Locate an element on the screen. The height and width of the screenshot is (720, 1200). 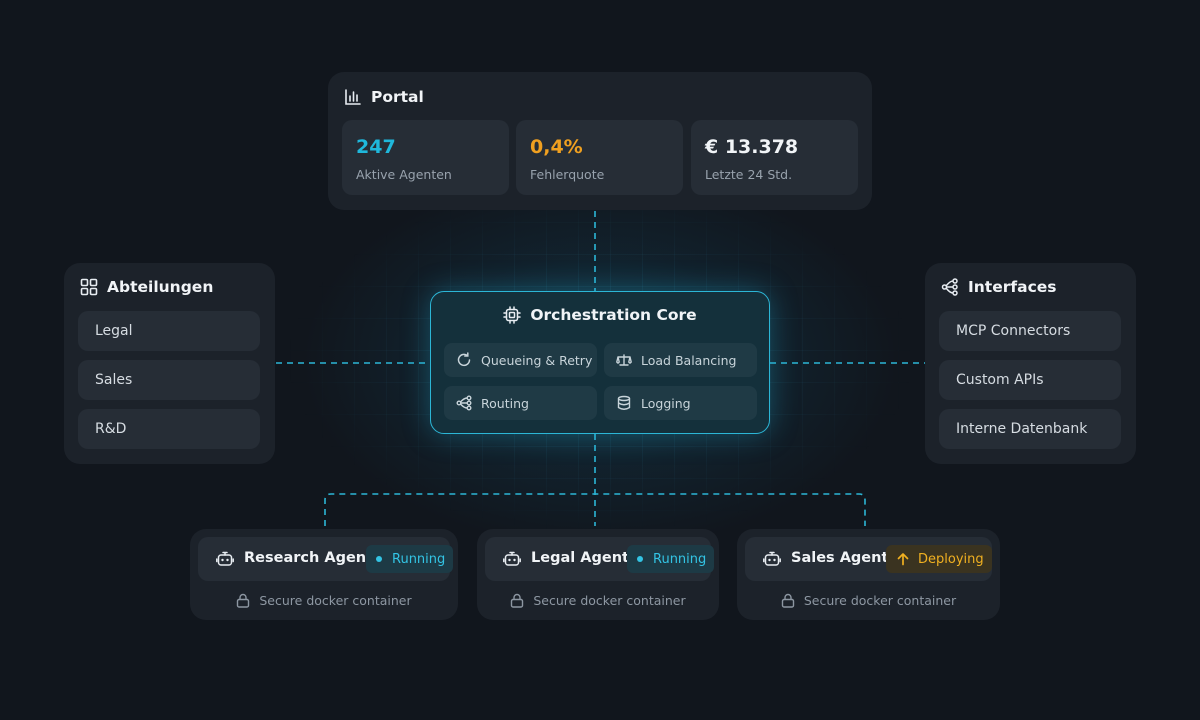
status-badge: Deploying is located at coordinates (939, 559).